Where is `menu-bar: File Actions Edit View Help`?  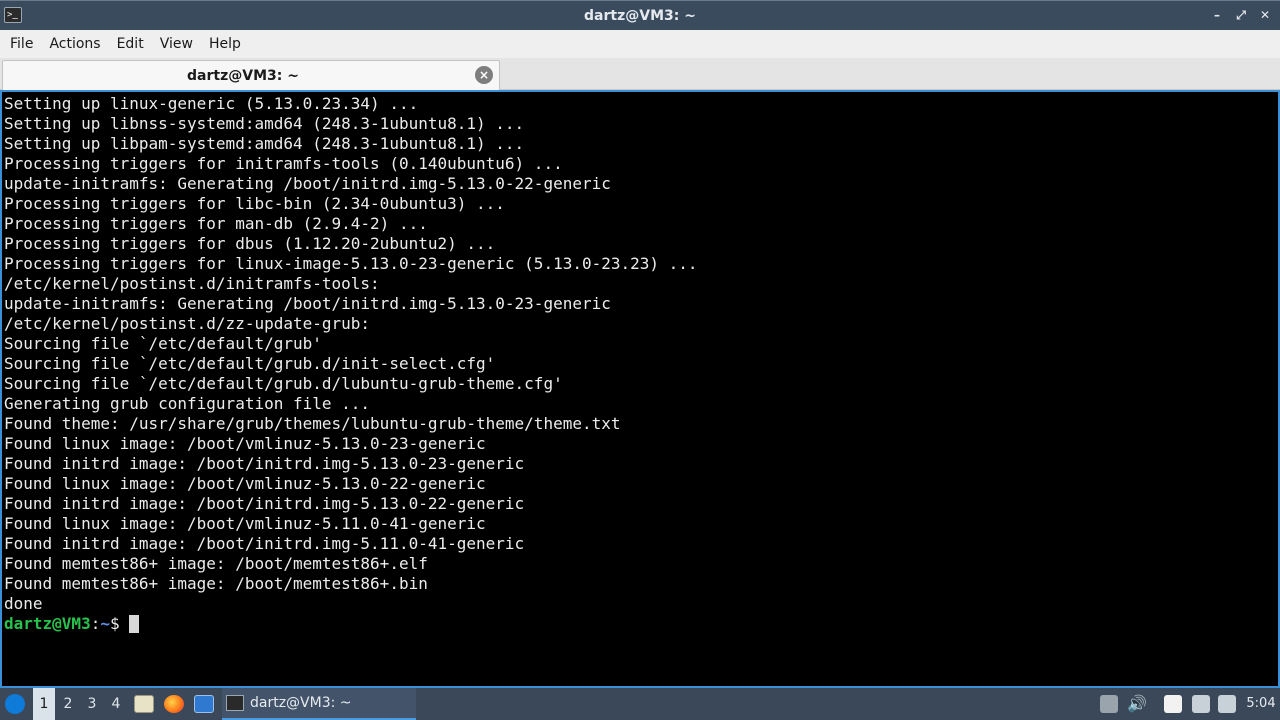 menu-bar: File Actions Edit View Help is located at coordinates (640, 44).